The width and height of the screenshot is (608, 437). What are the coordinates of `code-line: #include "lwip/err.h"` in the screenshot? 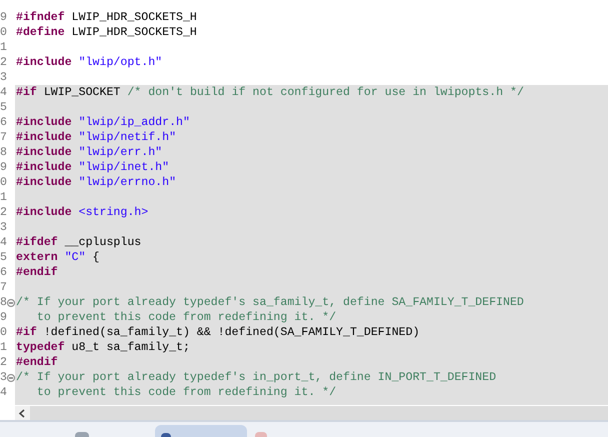 It's located at (89, 152).